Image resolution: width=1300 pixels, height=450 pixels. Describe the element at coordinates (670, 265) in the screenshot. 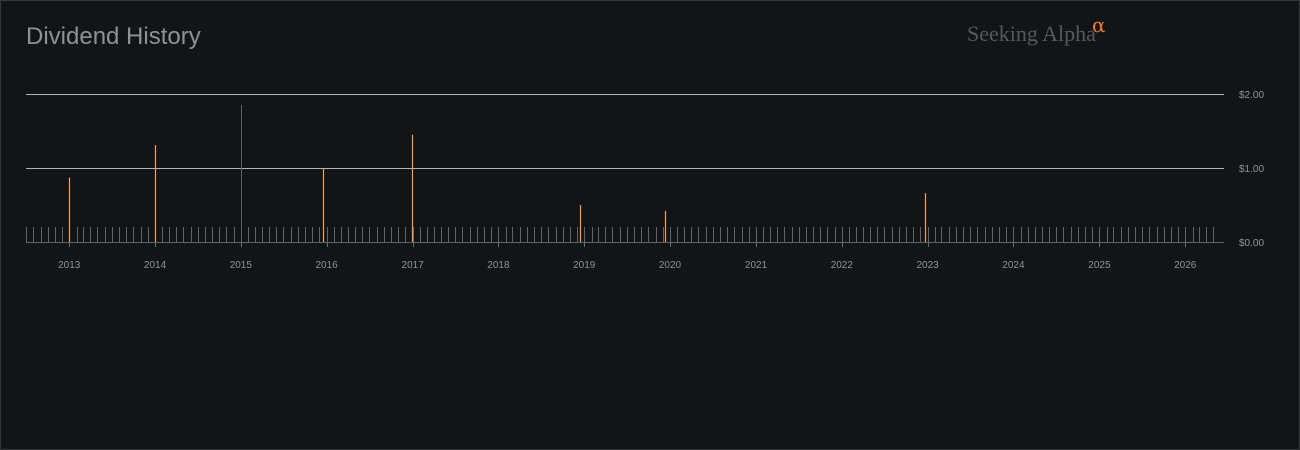

I see `x-tick-label: 2020` at that location.